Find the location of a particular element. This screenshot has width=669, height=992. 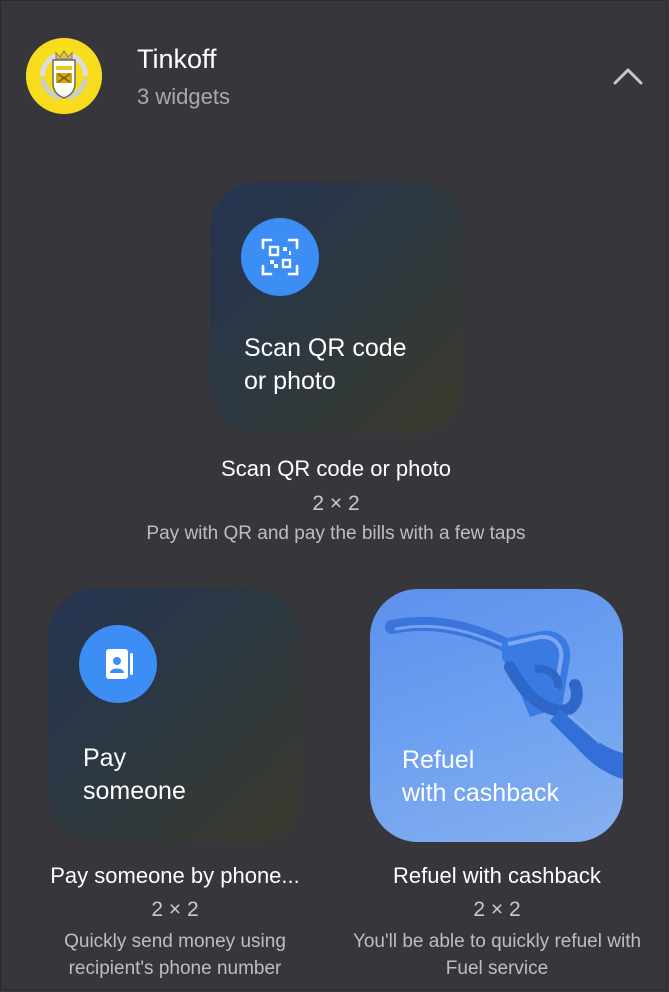

widget-count: 3 widgets is located at coordinates (183, 96).